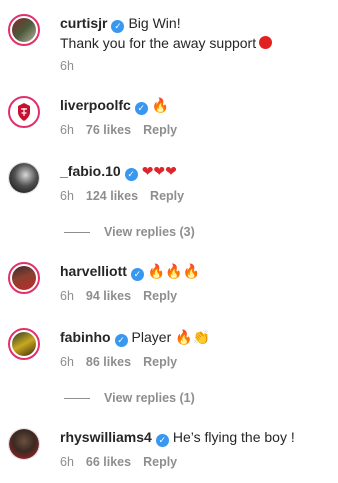  I want to click on liverpool-crest-icon, so click(24, 112).